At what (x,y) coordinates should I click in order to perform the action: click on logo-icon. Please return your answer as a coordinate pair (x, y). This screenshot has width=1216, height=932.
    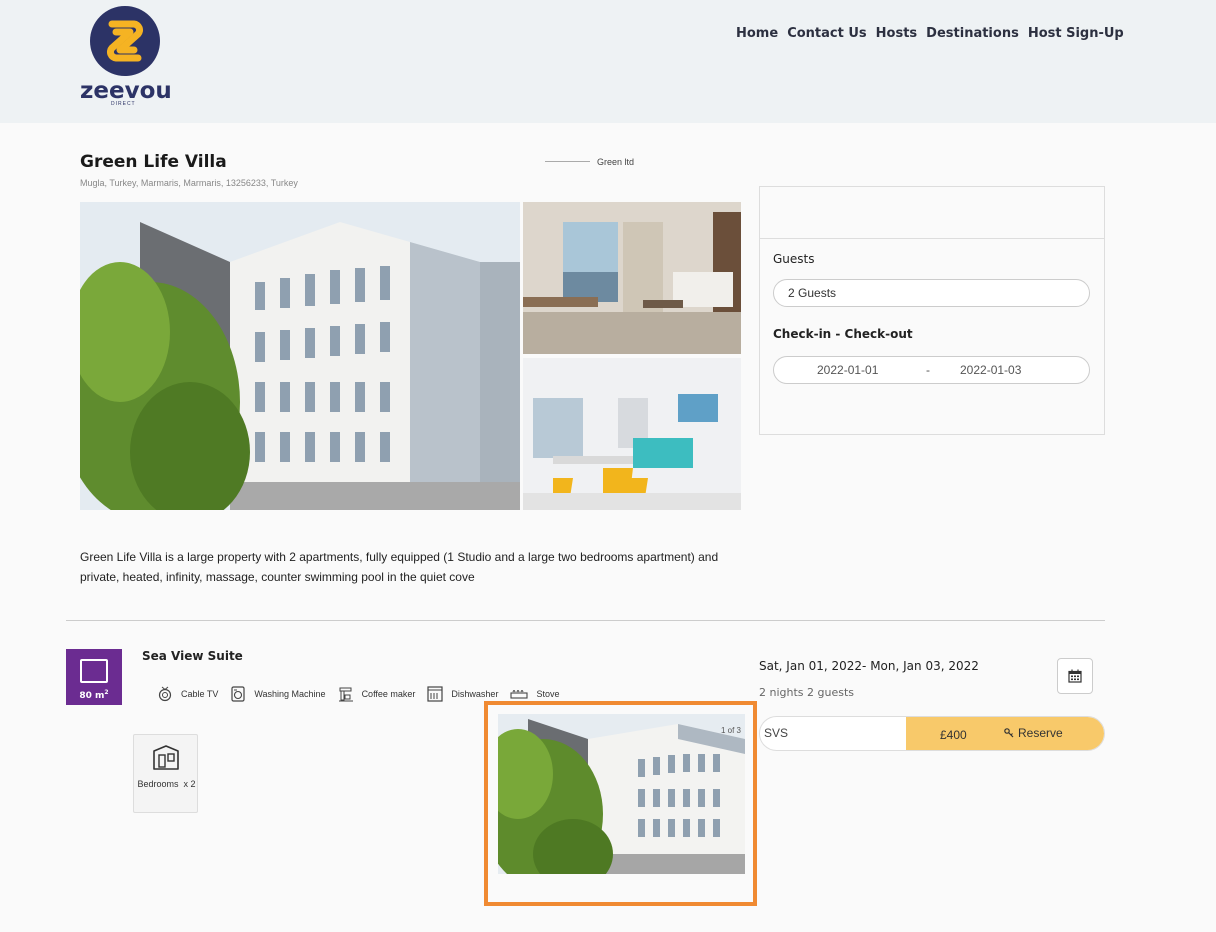
    Looking at the image, I should click on (125, 41).